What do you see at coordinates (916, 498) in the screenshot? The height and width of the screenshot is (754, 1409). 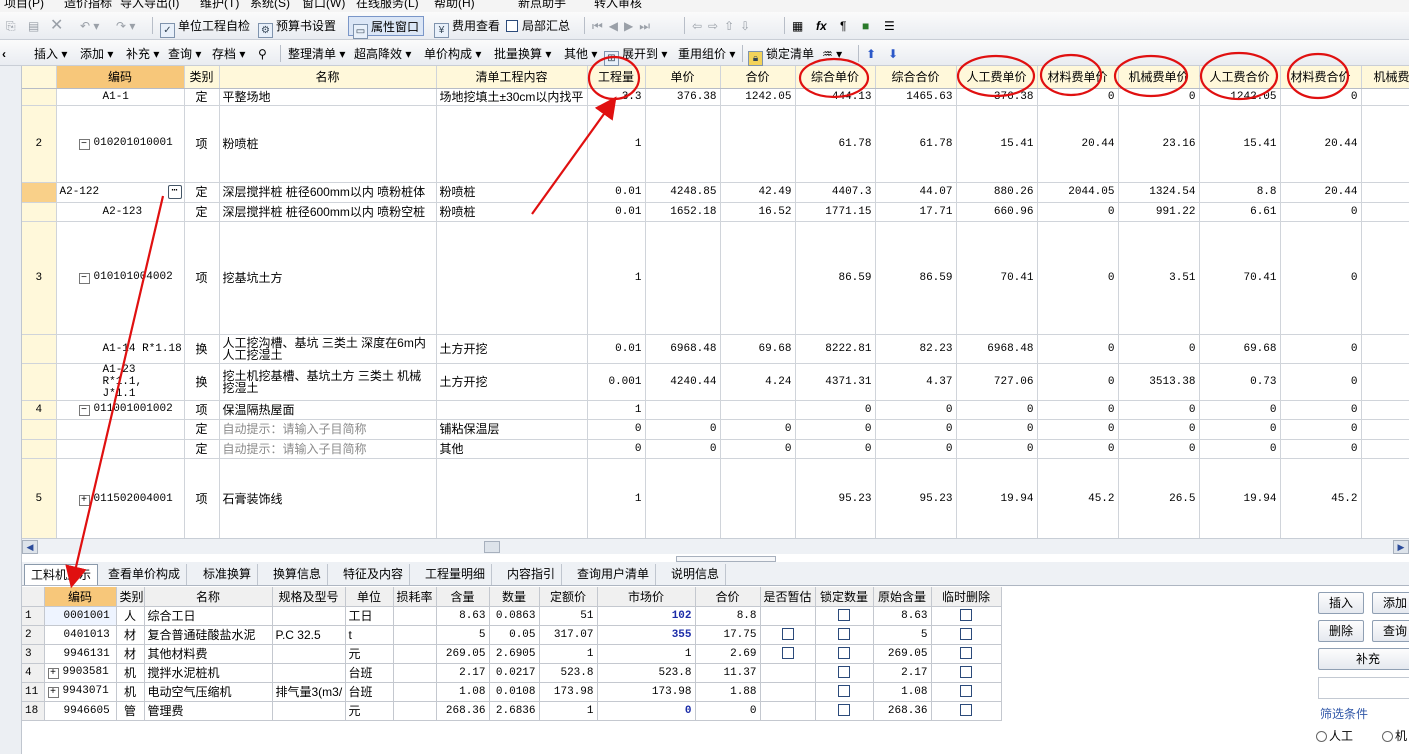 I see `row-comp-total-price: 95.23` at bounding box center [916, 498].